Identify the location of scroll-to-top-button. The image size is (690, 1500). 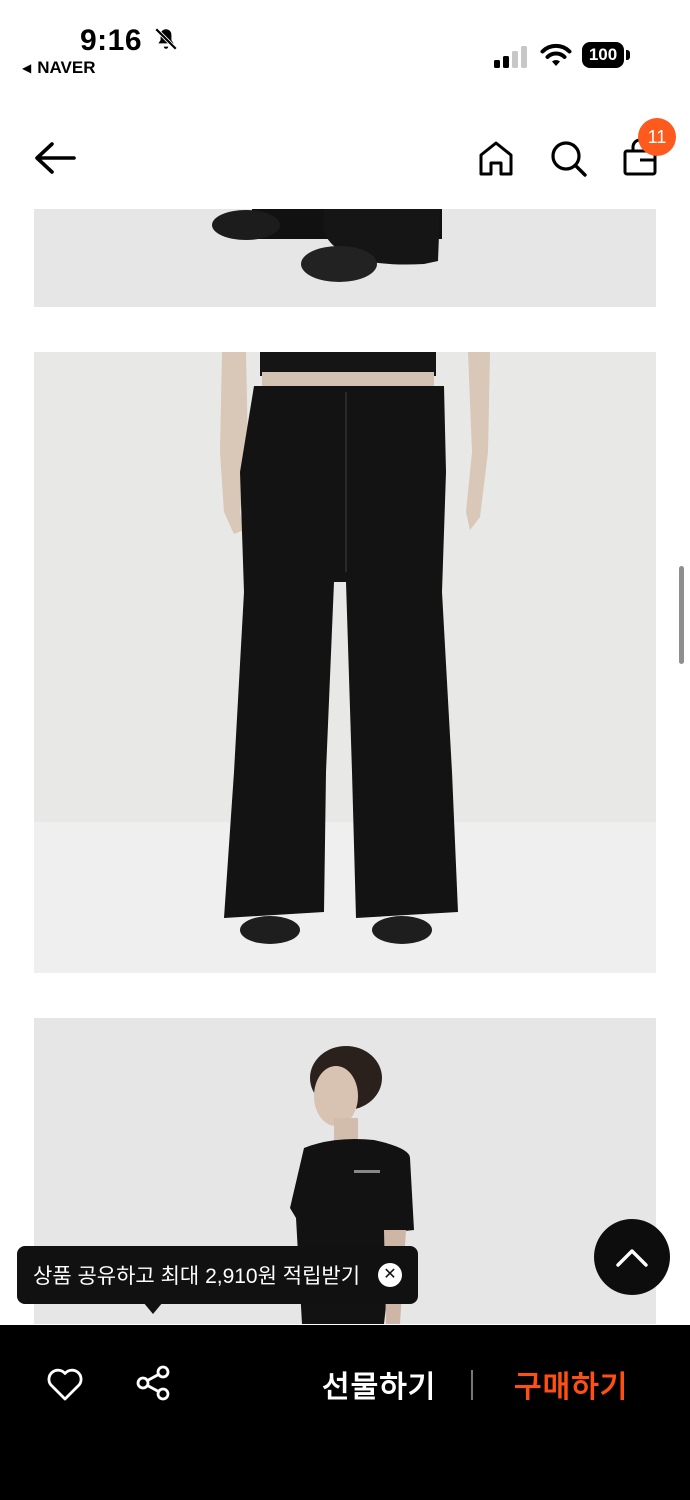
(632, 1257).